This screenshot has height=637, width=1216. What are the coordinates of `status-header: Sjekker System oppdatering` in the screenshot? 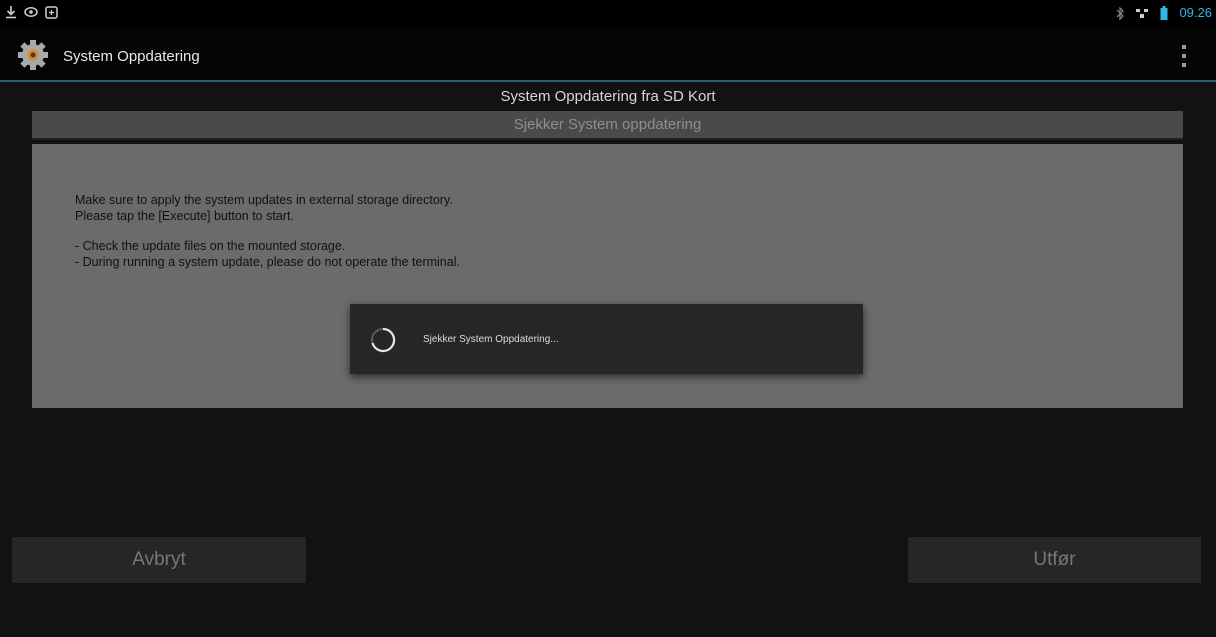 It's located at (607, 125).